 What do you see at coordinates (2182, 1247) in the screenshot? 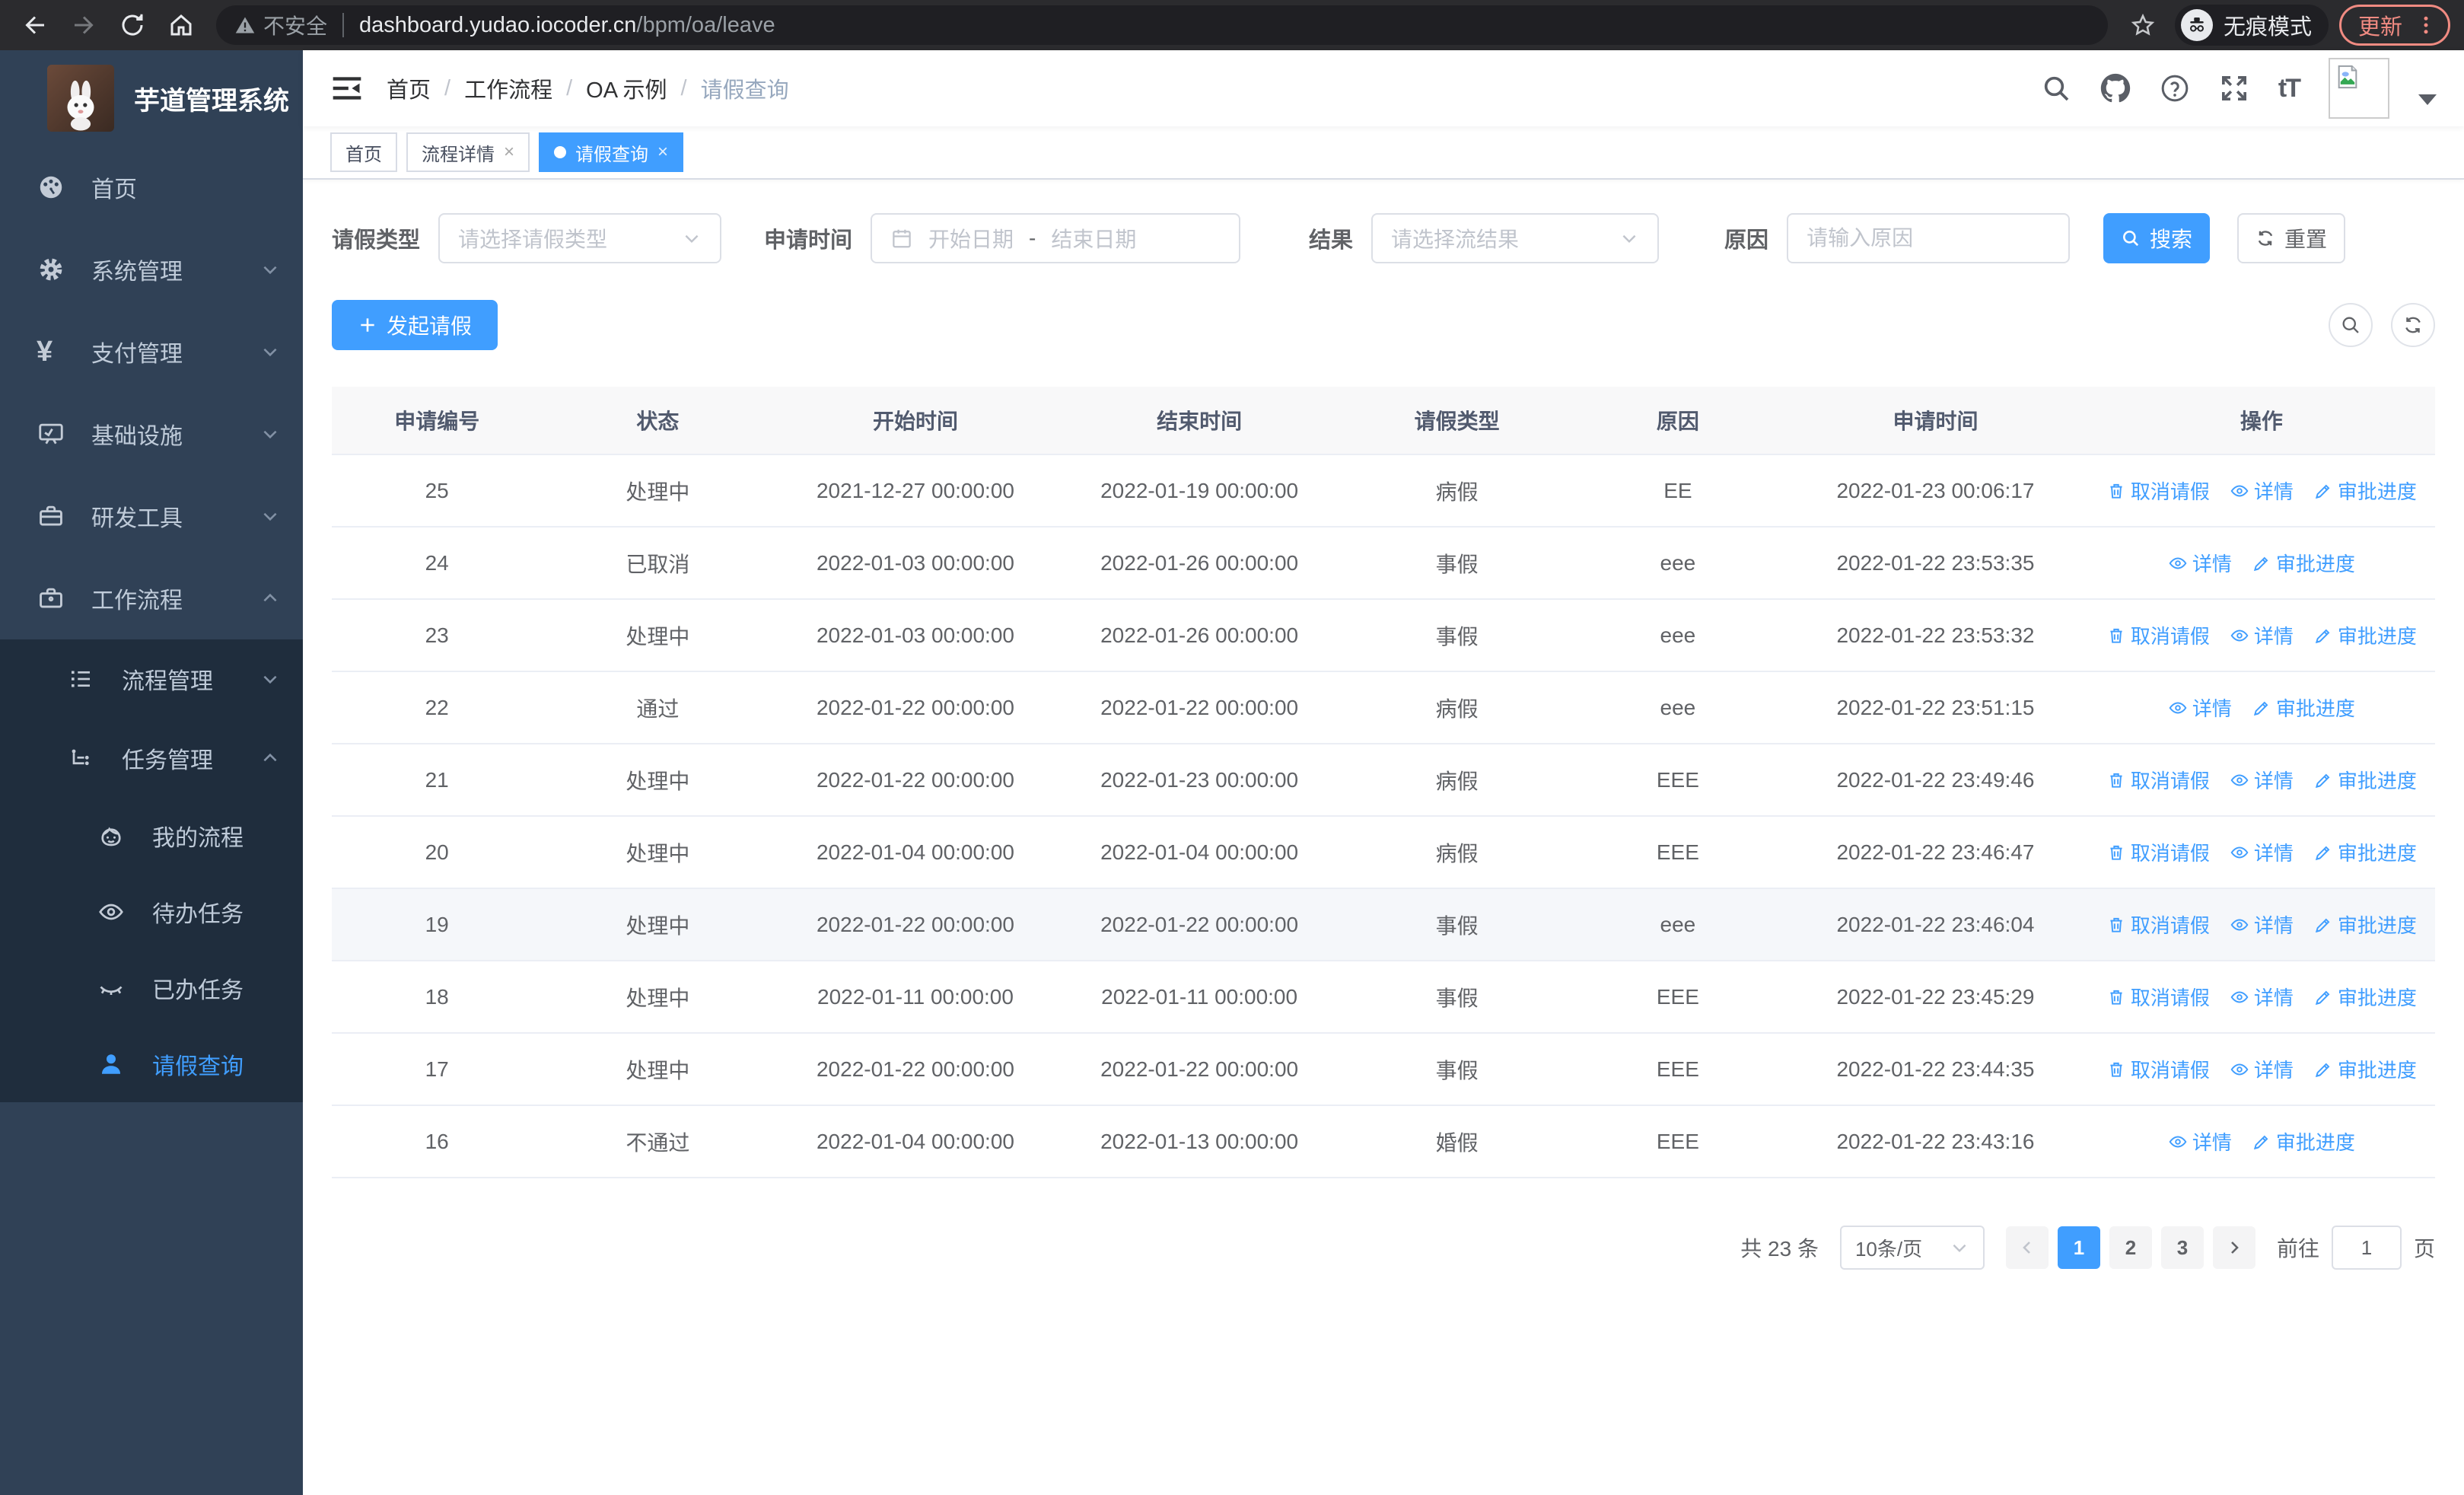
I see `page-button-3: 3` at bounding box center [2182, 1247].